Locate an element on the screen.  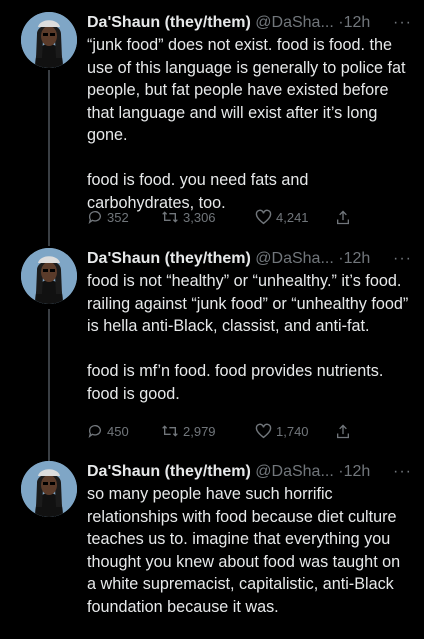
reply-button: 352 is located at coordinates (108, 217).